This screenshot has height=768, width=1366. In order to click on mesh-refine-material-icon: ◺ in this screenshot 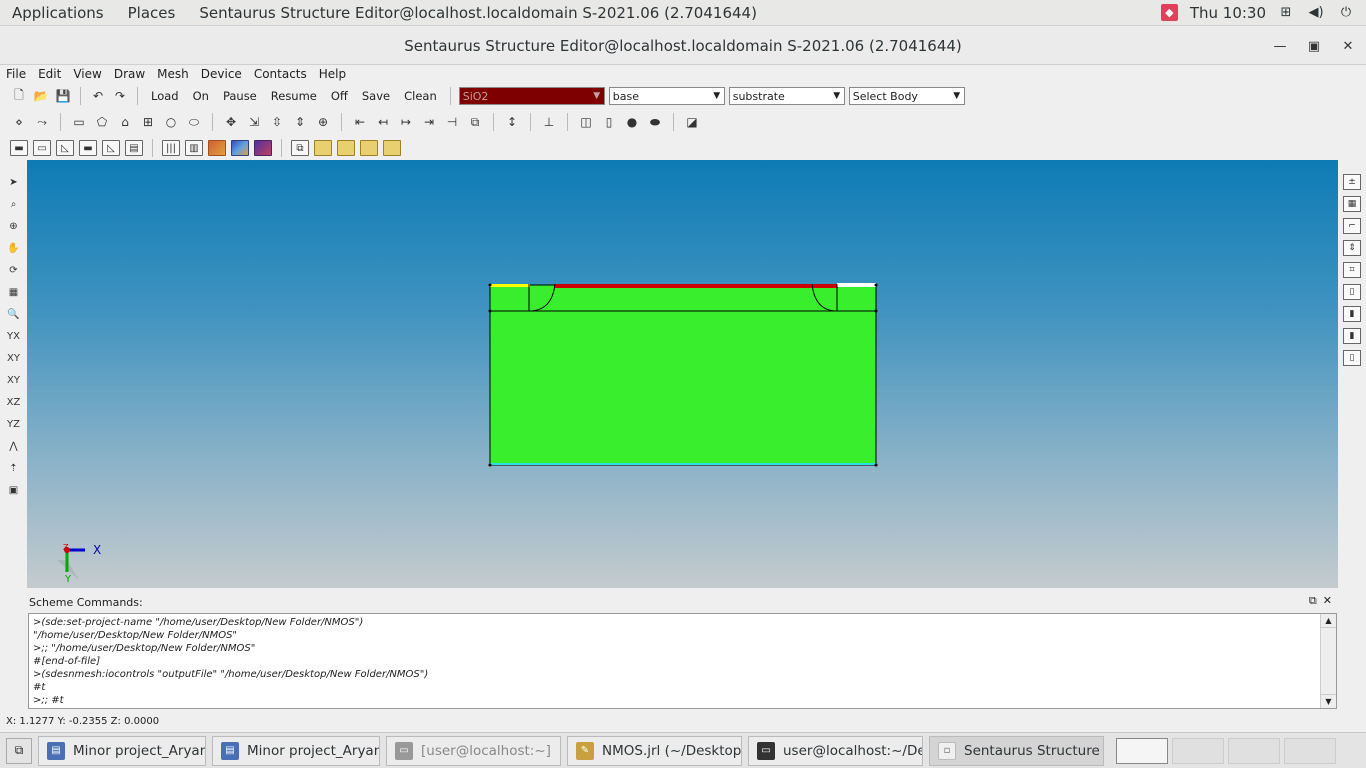, I will do `click(65, 148)`.